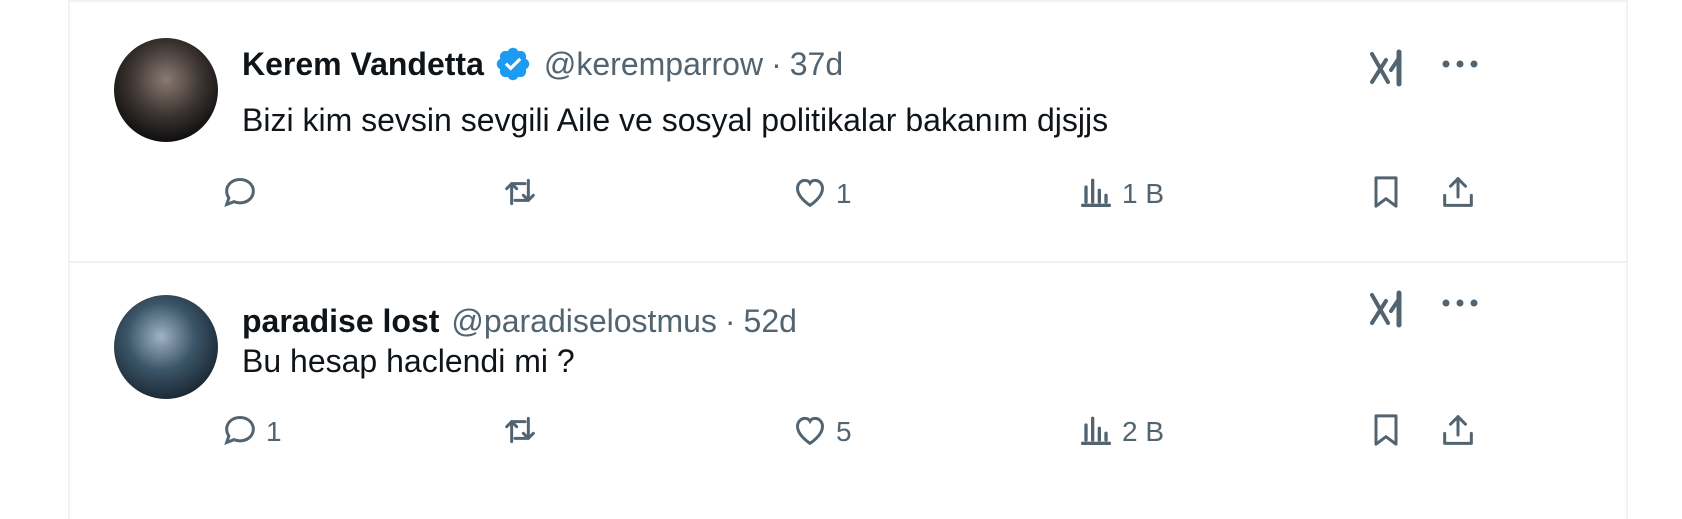 This screenshot has width=1682, height=519. Describe the element at coordinates (542, 64) in the screenshot. I see `tweet-header: Kerem Vandetta @keremparrow · 37d` at that location.